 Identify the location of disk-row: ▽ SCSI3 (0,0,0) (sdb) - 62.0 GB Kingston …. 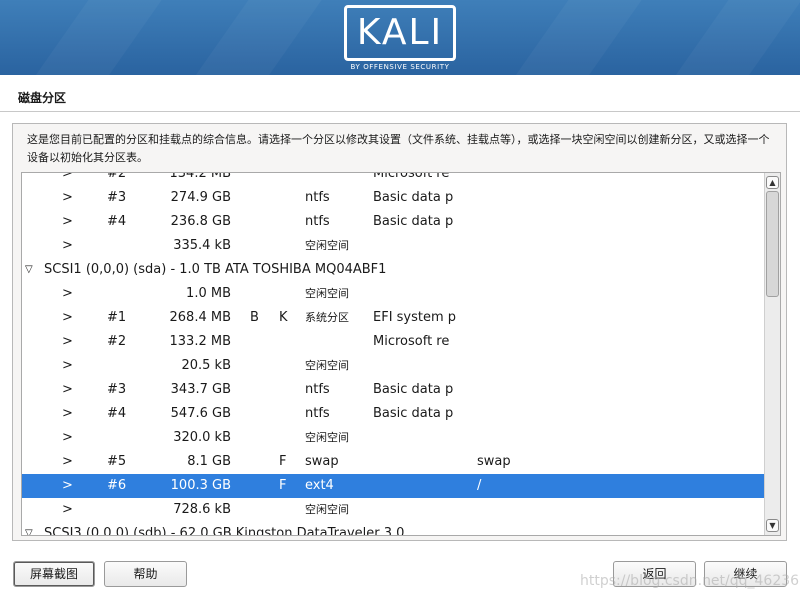
(393, 529).